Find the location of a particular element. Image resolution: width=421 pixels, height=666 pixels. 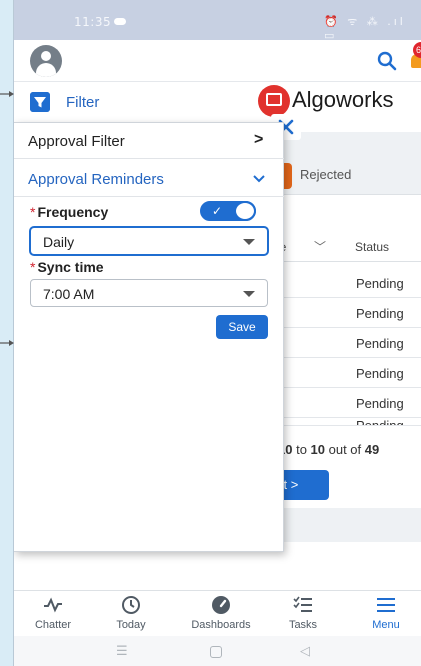

toggle-knob is located at coordinates (245, 211).